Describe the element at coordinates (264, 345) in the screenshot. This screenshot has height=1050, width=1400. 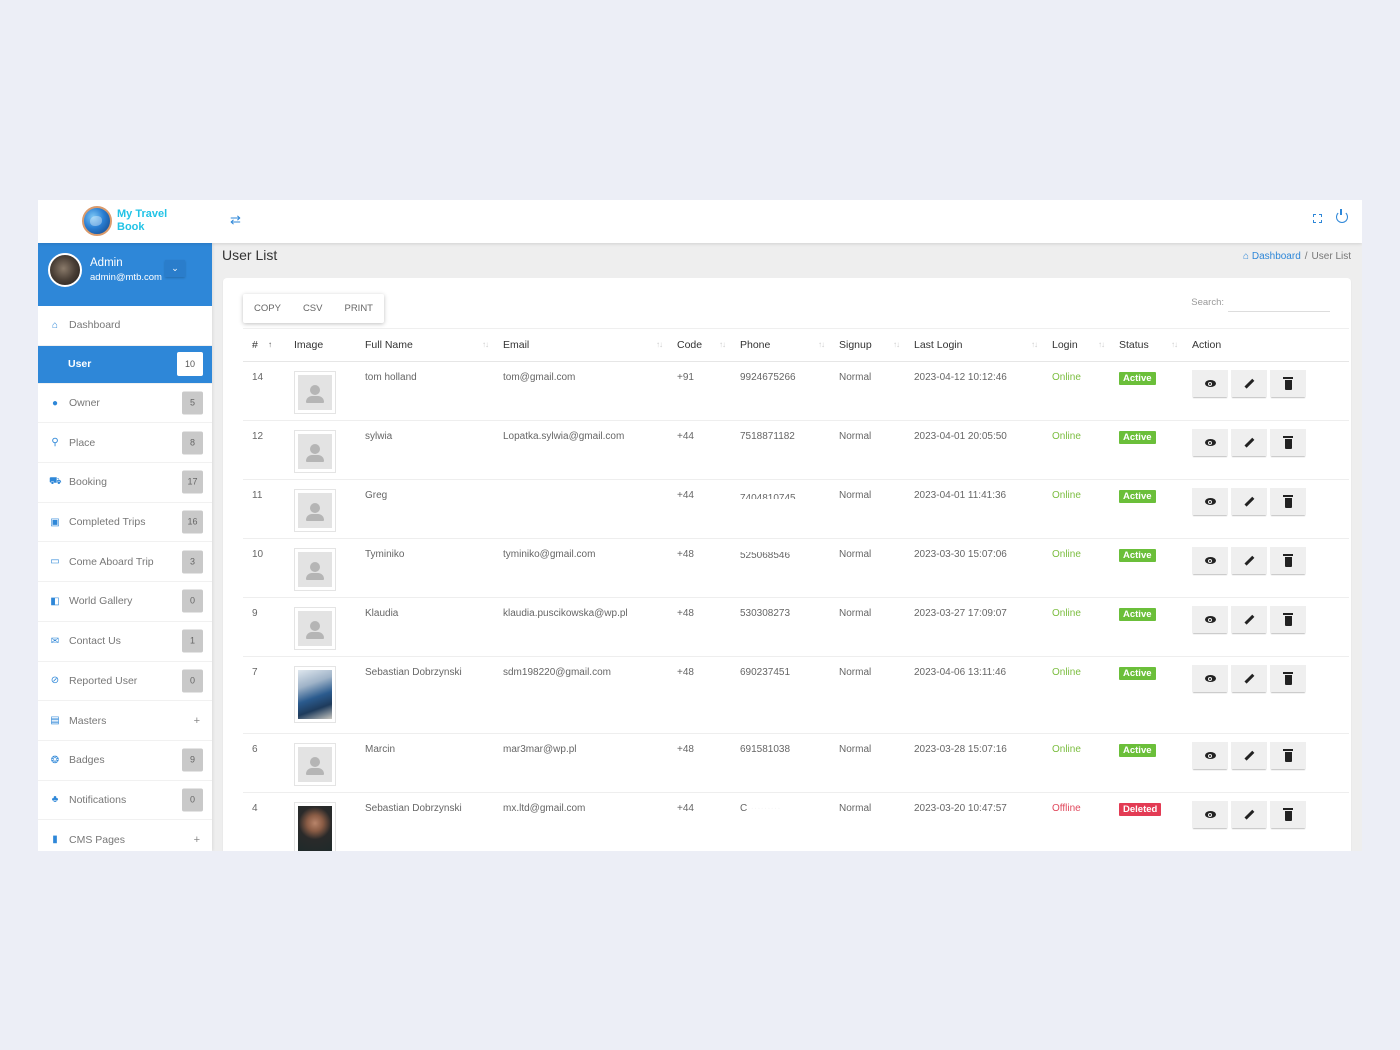
I see `column-header-id: # ↑` at that location.